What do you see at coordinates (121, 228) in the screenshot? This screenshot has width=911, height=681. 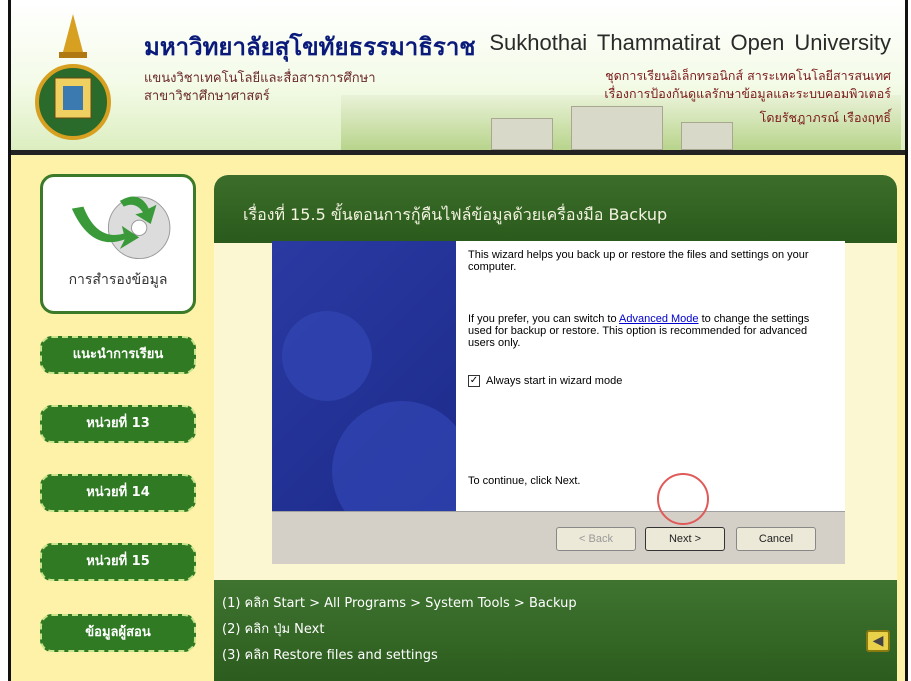 I see `backup-disc-icon` at bounding box center [121, 228].